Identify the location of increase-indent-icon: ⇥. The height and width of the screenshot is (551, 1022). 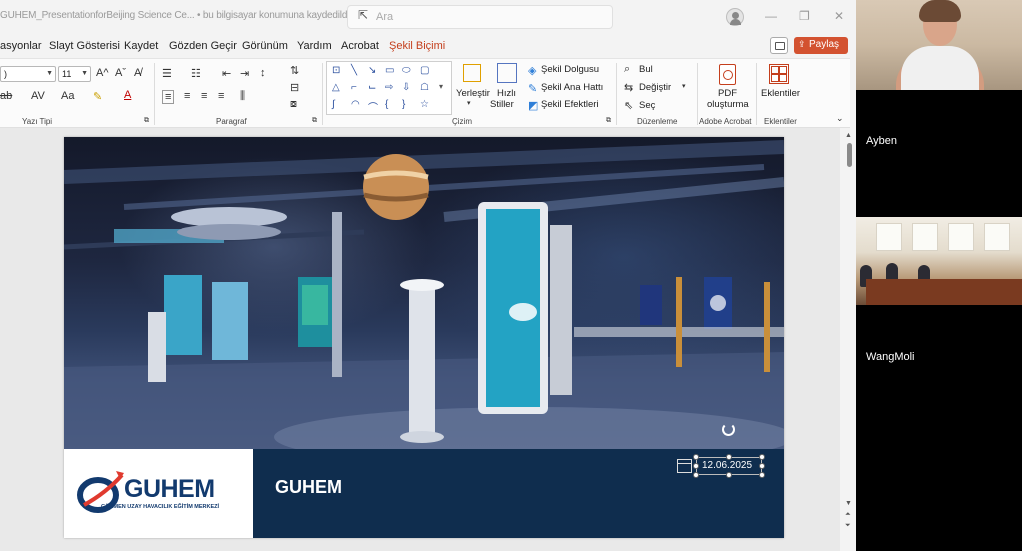
(244, 73).